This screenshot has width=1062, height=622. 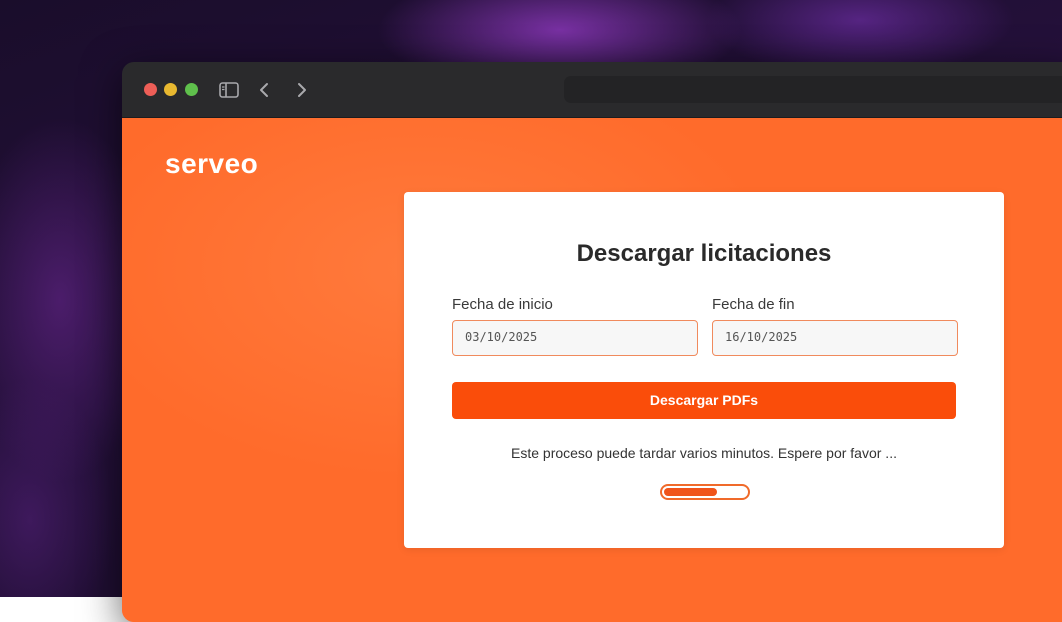 What do you see at coordinates (753, 304) in the screenshot?
I see `end-date-label: Fecha de fin` at bounding box center [753, 304].